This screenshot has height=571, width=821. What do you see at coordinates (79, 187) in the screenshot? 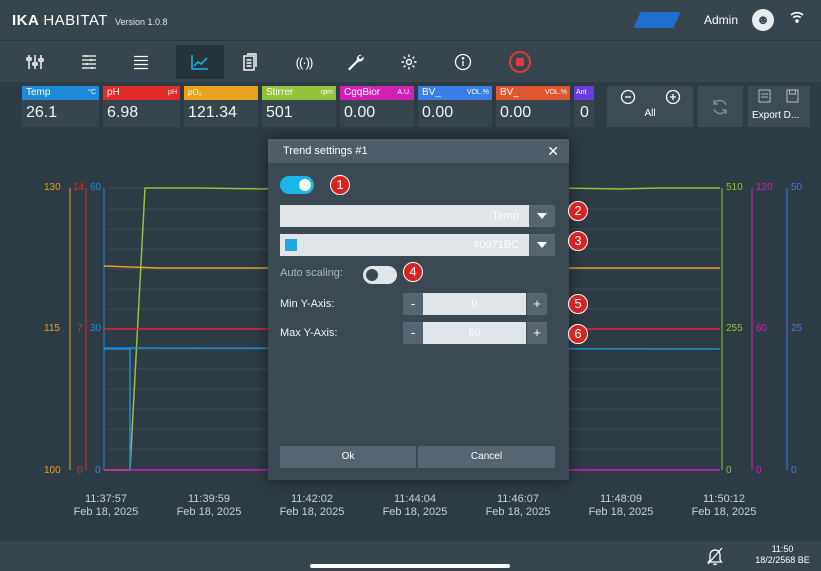
I see `y-tick-ph-top: 14` at bounding box center [79, 187].